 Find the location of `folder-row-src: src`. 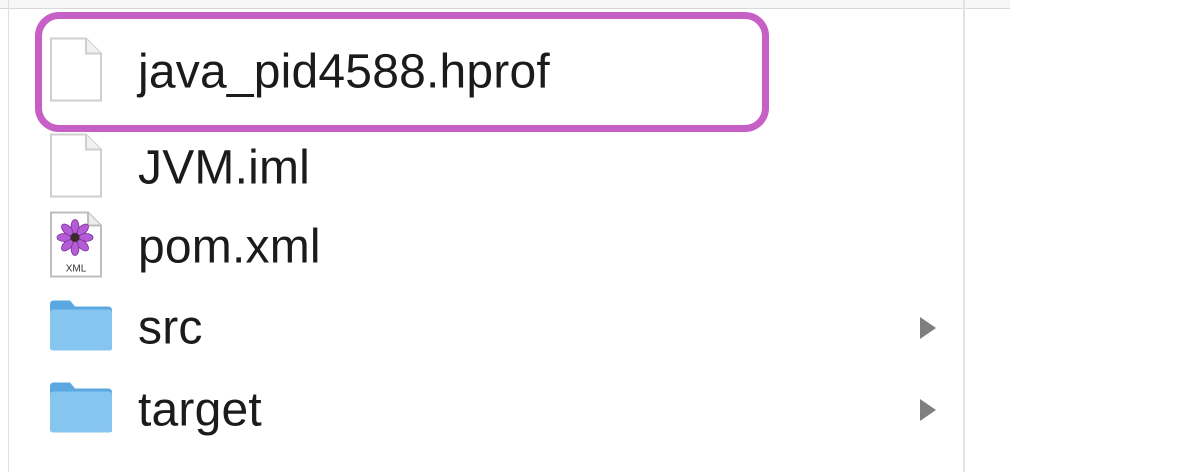

folder-row-src: src is located at coordinates (497, 328).